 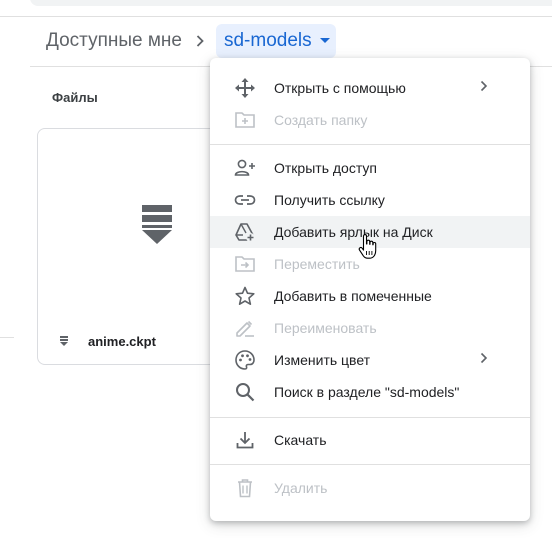 I want to click on search-bar, so click(x=291, y=3).